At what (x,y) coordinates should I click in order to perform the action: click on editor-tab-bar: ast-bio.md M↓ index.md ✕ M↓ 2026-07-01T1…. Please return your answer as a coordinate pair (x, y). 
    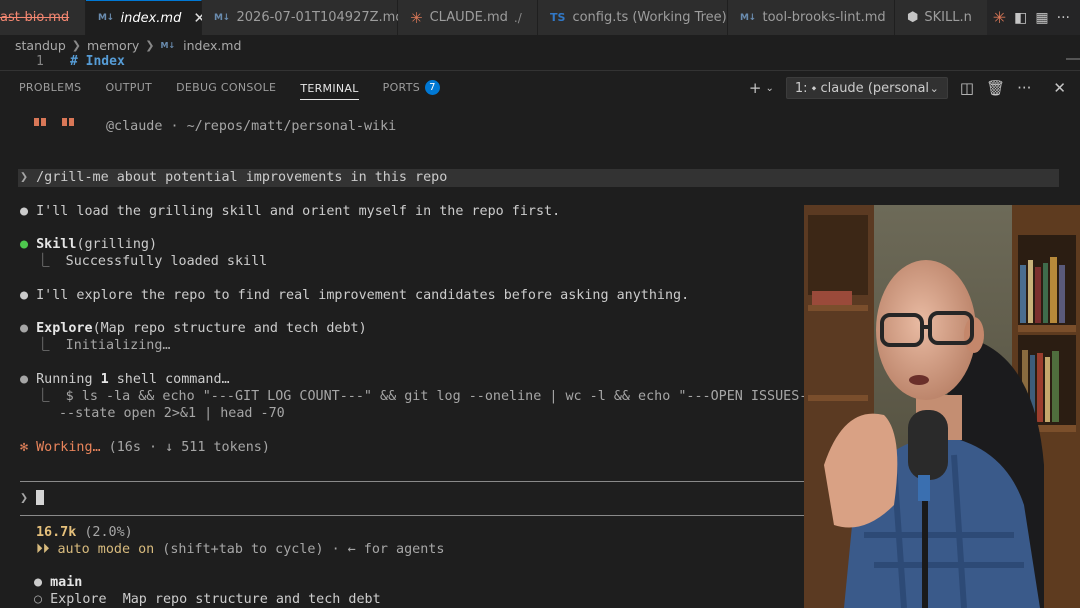
    Looking at the image, I should click on (540, 17).